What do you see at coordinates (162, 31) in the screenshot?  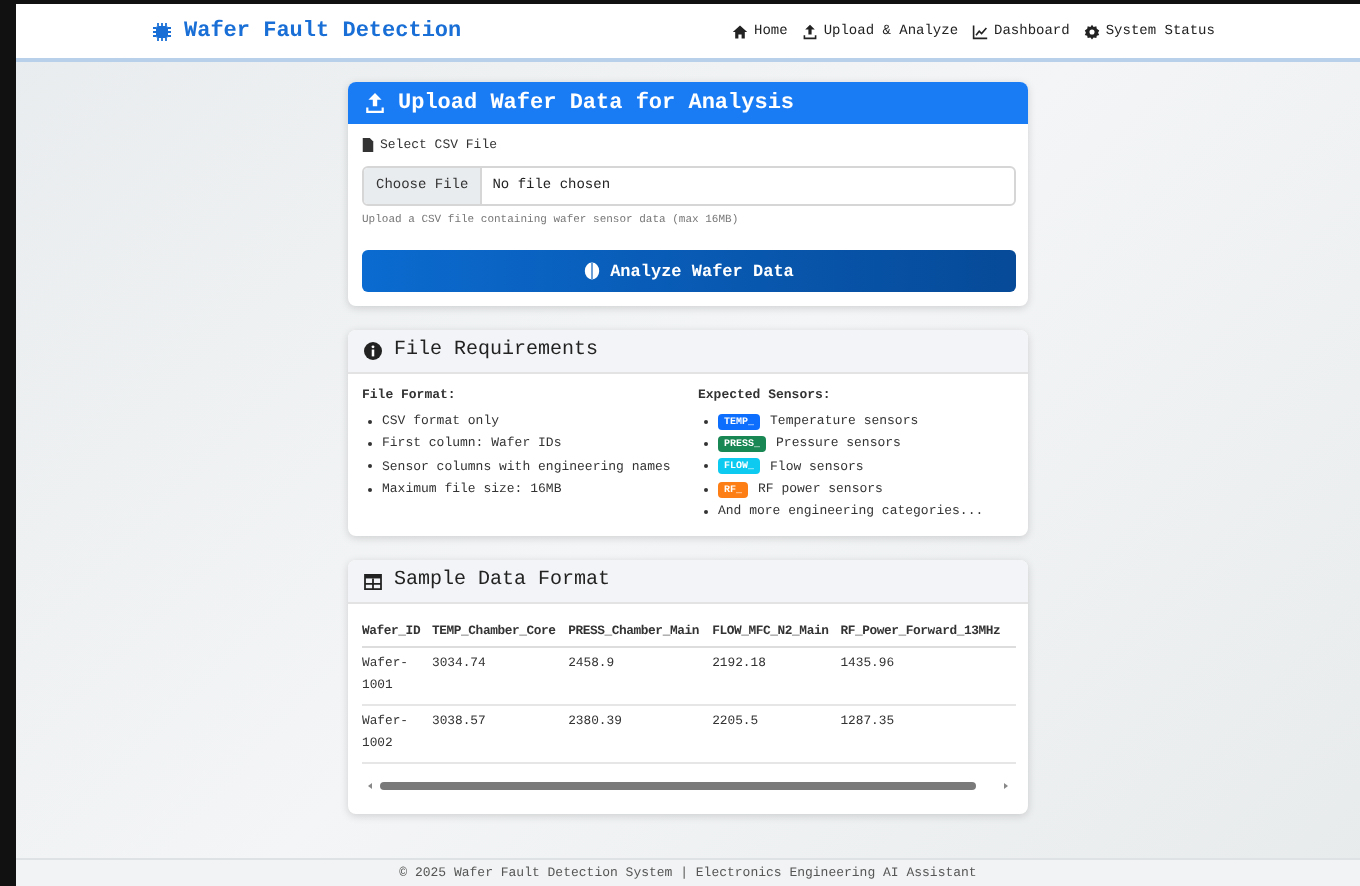 I see `chip-icon` at bounding box center [162, 31].